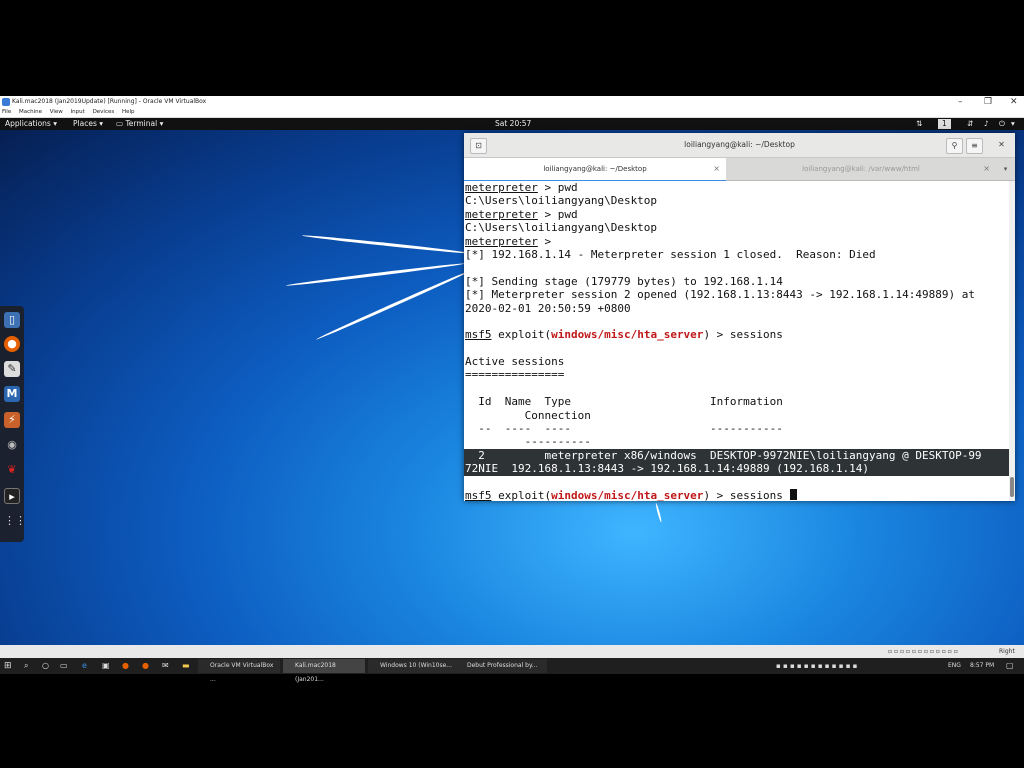  What do you see at coordinates (125, 666) in the screenshot?
I see `firefox-taskbar-icon: ●` at bounding box center [125, 666].